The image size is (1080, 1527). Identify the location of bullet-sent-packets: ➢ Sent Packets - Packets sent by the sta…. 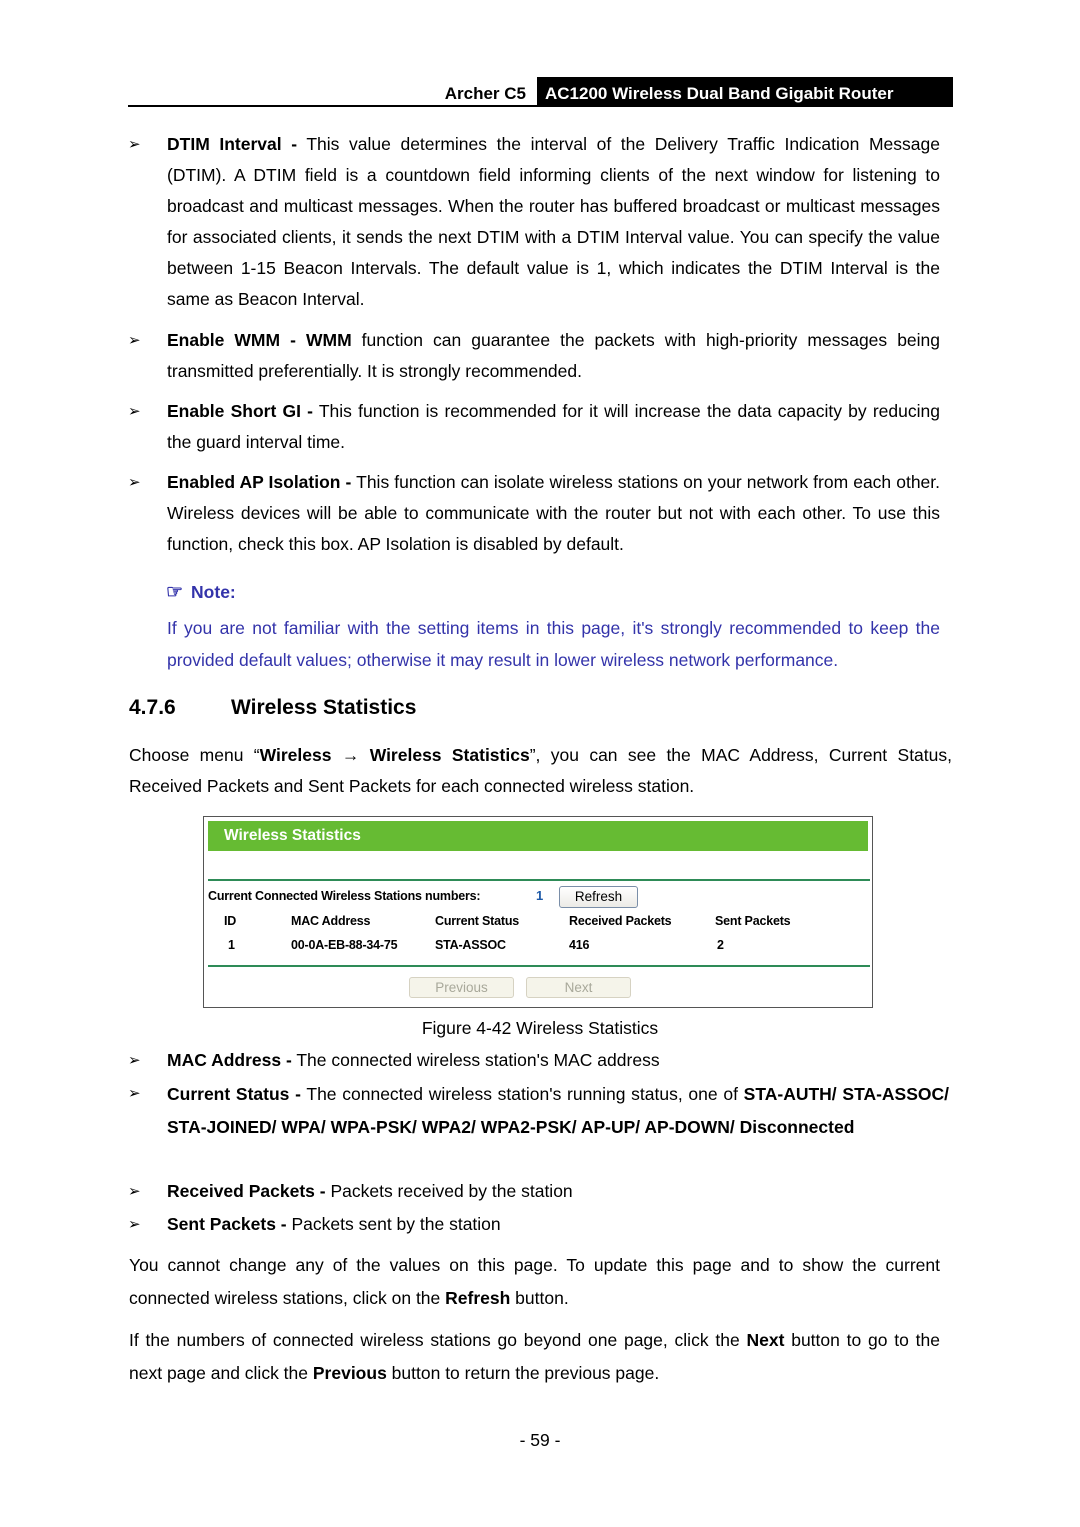
(534, 1224).